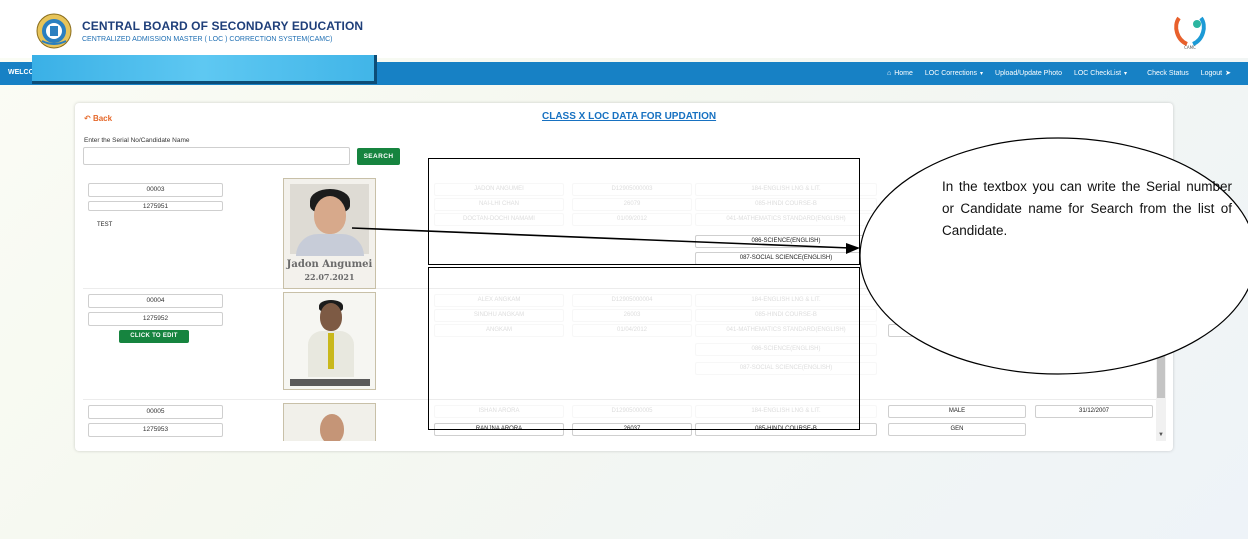 Image resolution: width=1248 pixels, height=539 pixels. Describe the element at coordinates (154, 336) in the screenshot. I see `edit-button: CLICK TO EDIT` at that location.